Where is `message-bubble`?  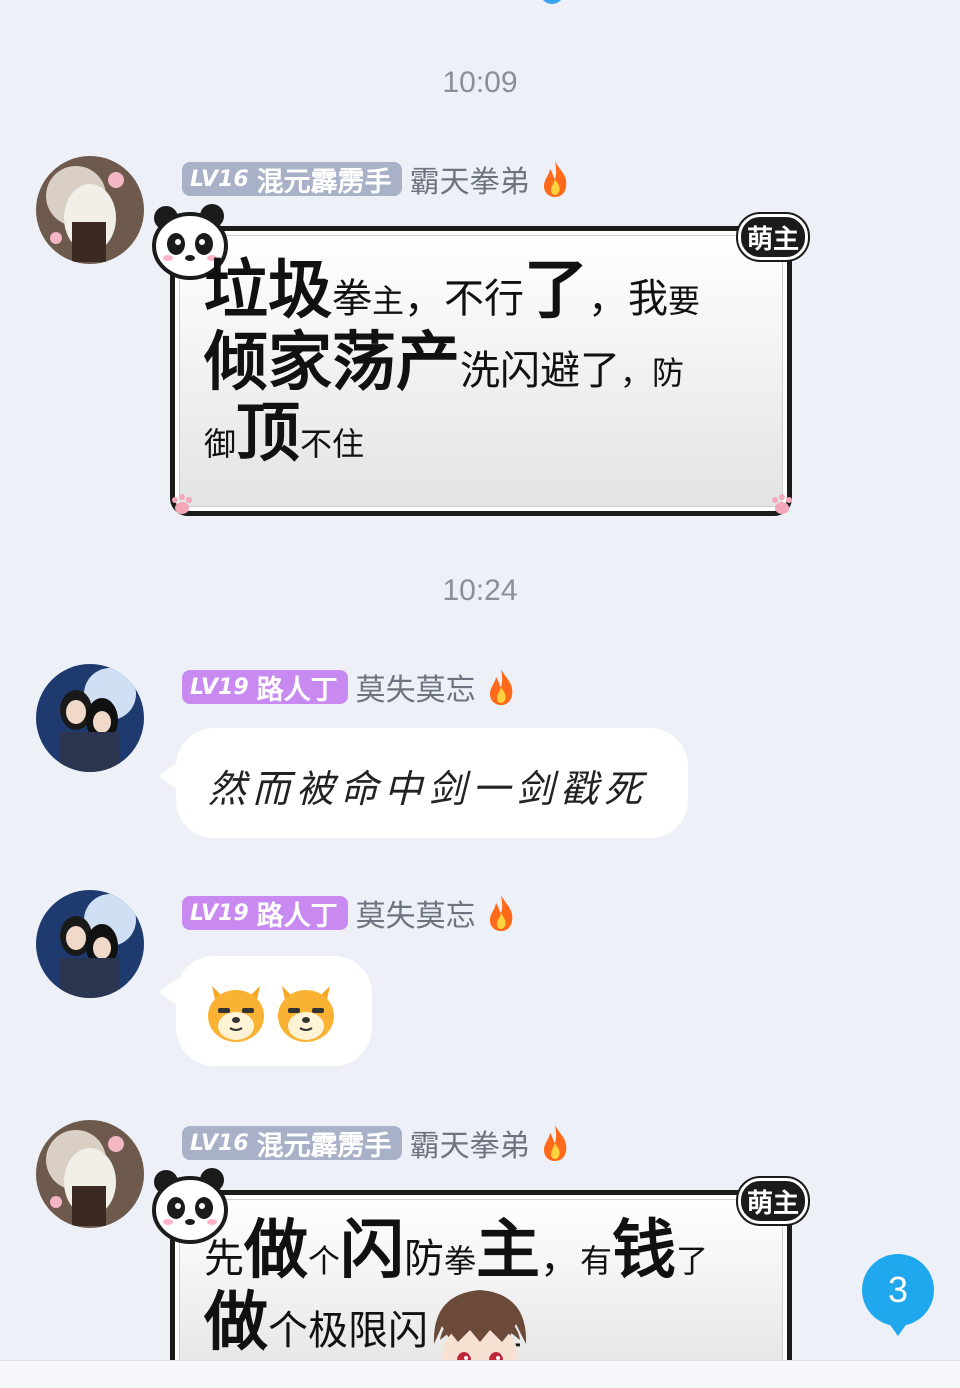
message-bubble is located at coordinates (274, 1011).